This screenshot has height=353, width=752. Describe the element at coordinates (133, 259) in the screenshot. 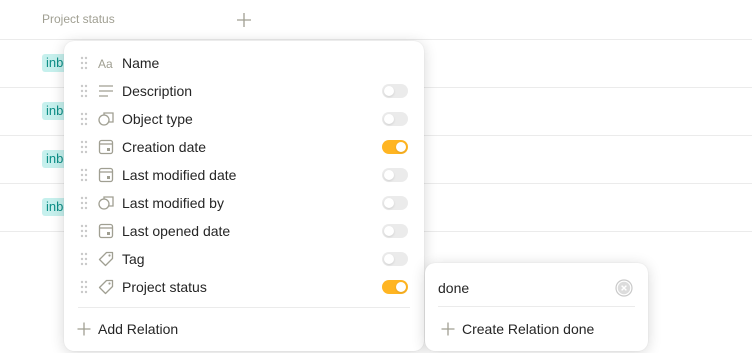

I see `relation-item-label: Tag` at that location.